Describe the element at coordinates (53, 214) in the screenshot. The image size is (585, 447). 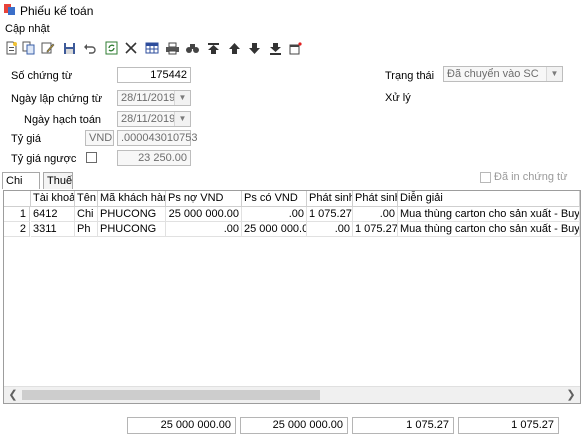
I see `table-cell: 6412` at that location.